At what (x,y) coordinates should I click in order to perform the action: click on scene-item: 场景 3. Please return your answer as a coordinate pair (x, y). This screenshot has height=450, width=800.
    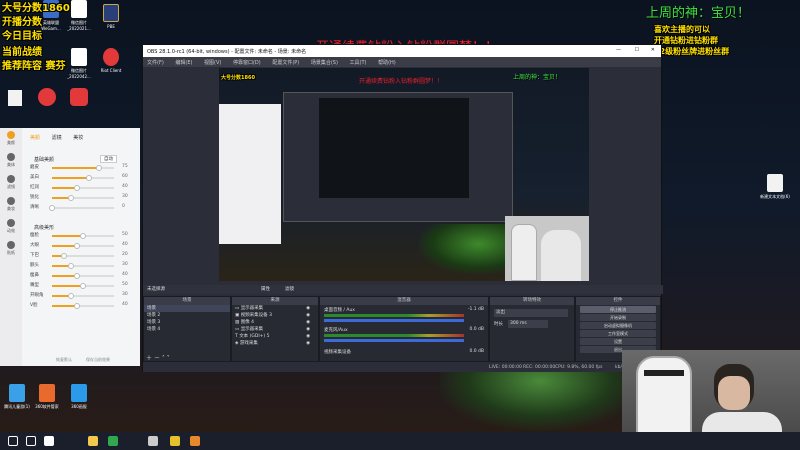
    Looking at the image, I should click on (187, 322).